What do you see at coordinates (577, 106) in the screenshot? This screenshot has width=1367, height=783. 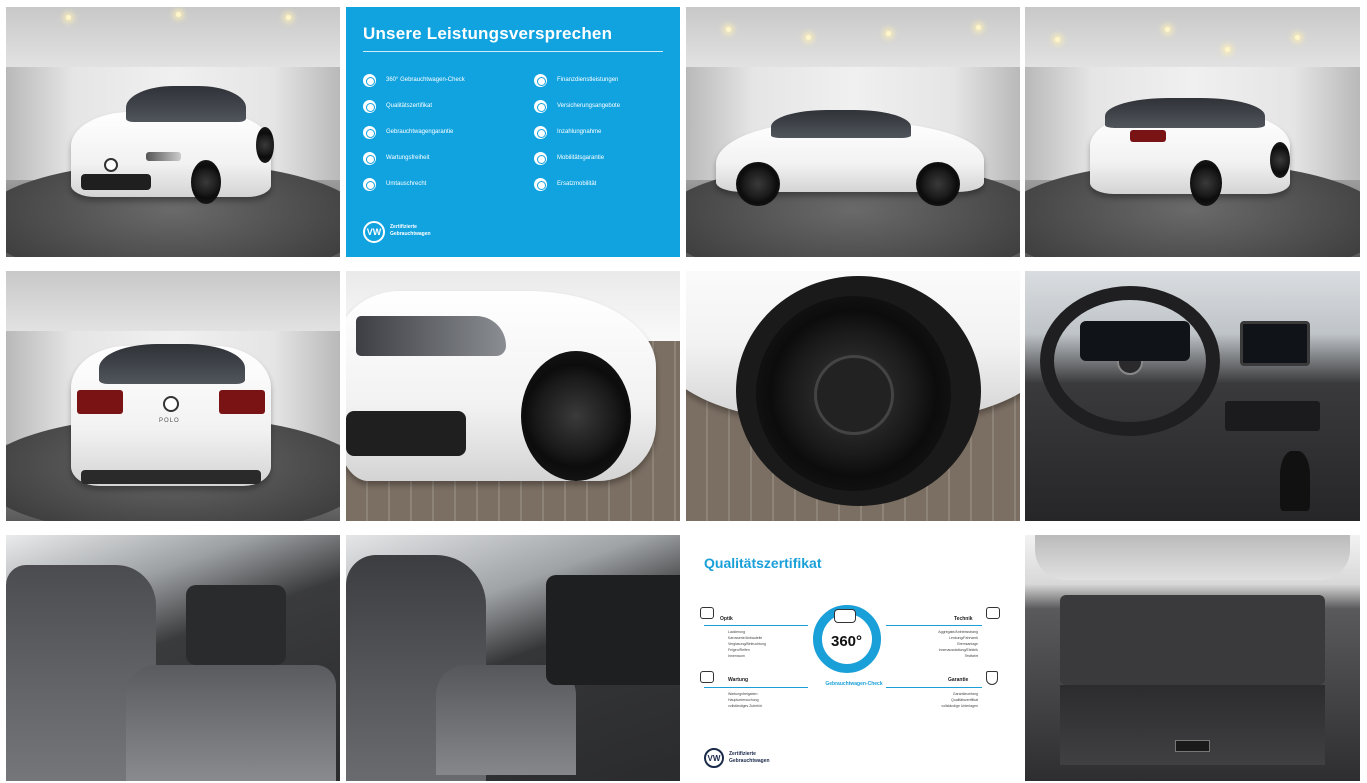 I see `promise-item: Versicherungsangebote` at bounding box center [577, 106].